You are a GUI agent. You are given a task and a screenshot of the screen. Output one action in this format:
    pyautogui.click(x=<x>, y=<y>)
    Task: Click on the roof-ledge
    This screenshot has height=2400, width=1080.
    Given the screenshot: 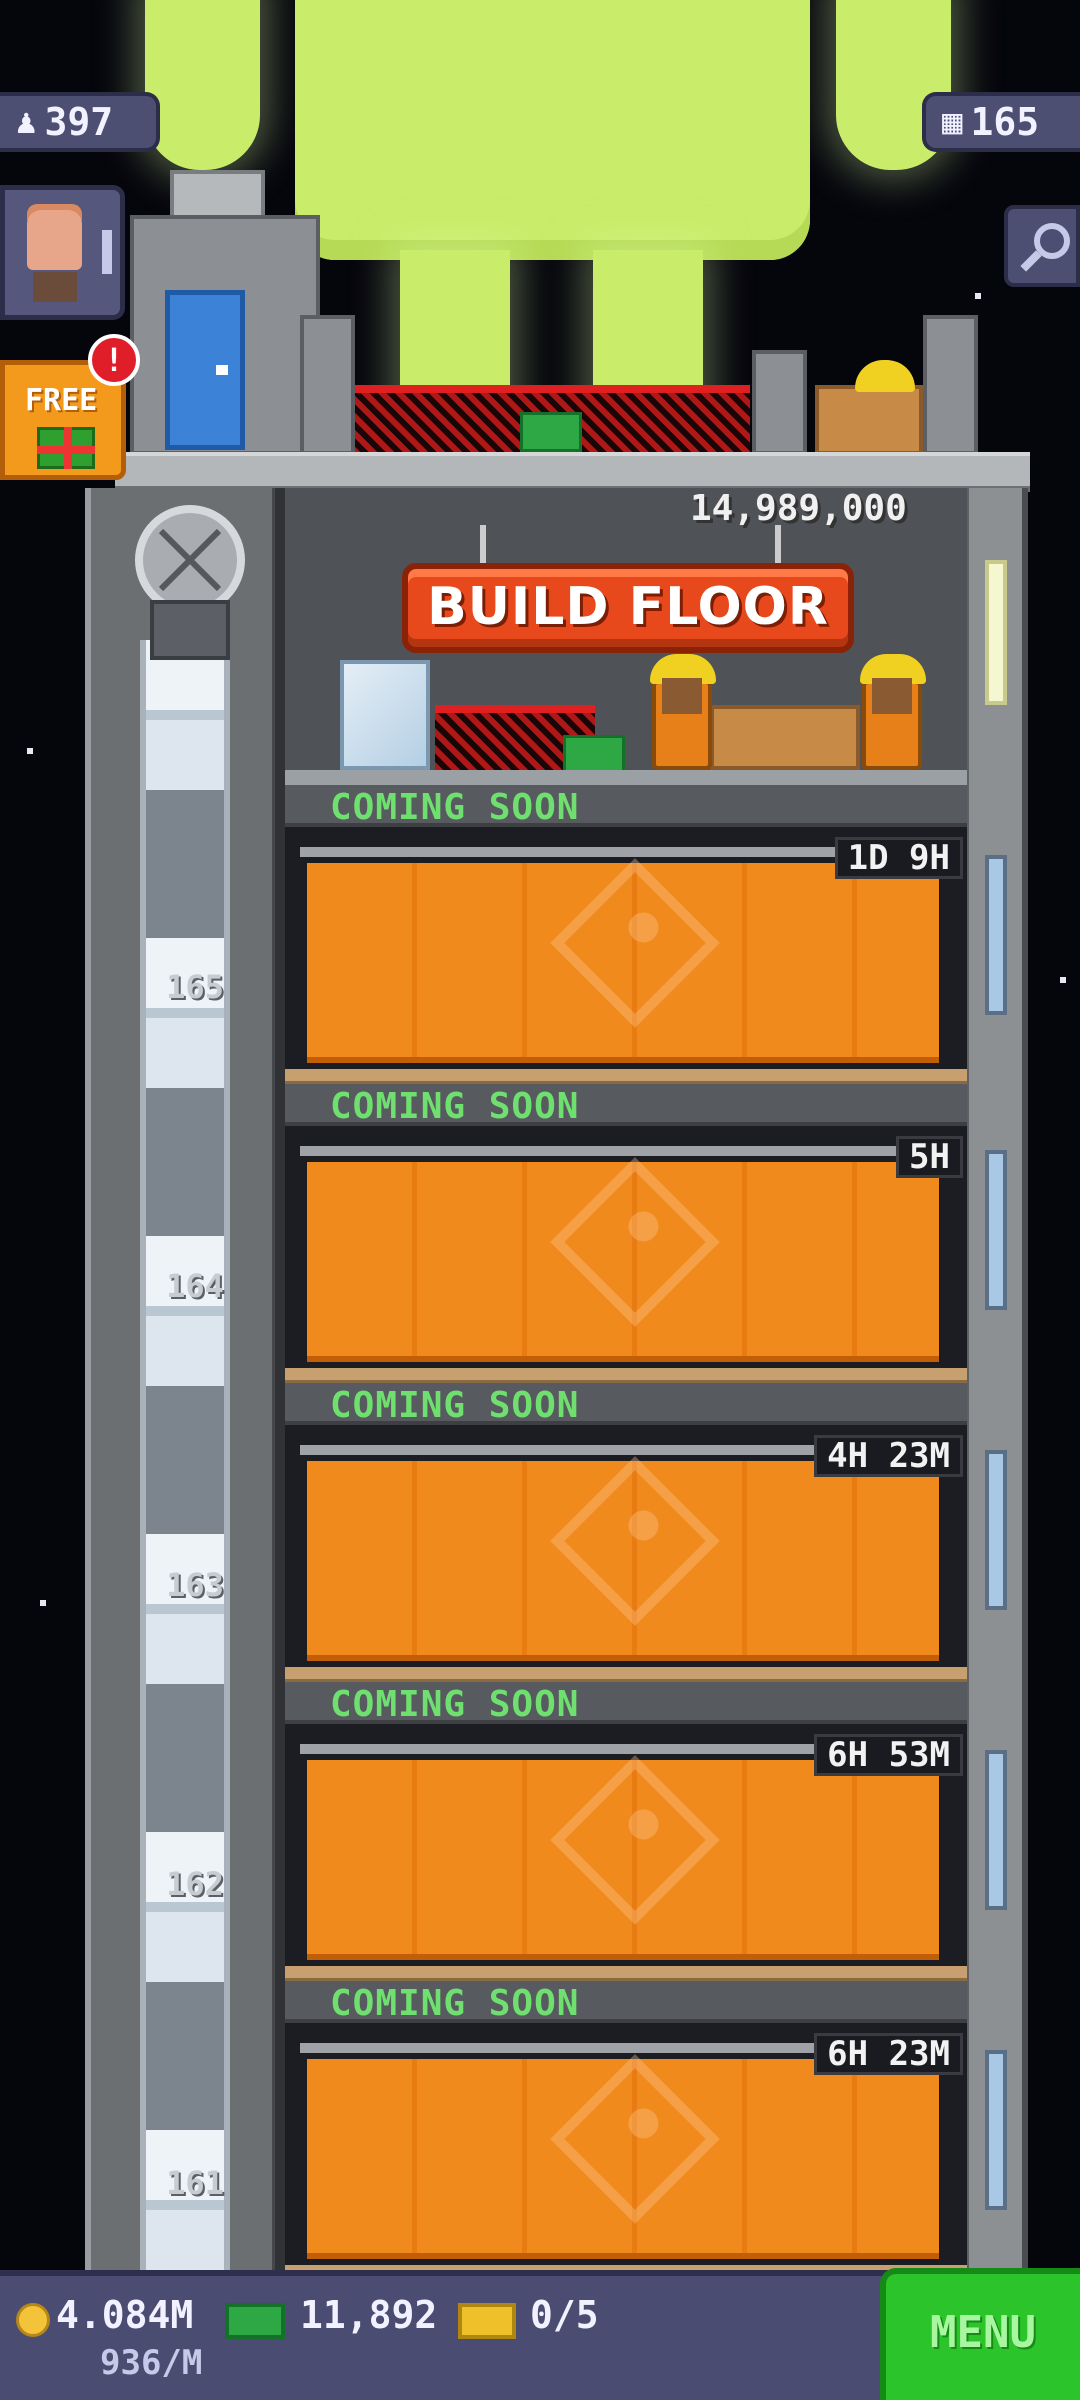 What is the action you would take?
    pyautogui.click(x=572, y=472)
    